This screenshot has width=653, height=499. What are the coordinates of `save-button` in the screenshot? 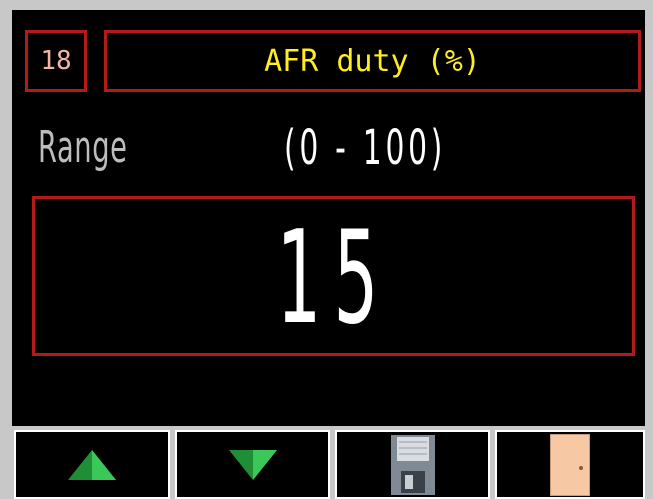 It's located at (412, 464).